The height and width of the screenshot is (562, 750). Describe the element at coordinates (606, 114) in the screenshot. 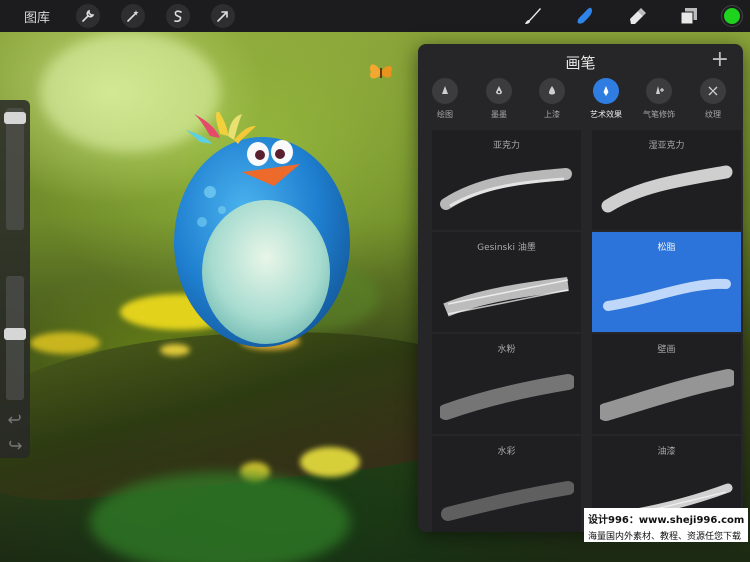

I see `category-label: 艺术效果` at that location.